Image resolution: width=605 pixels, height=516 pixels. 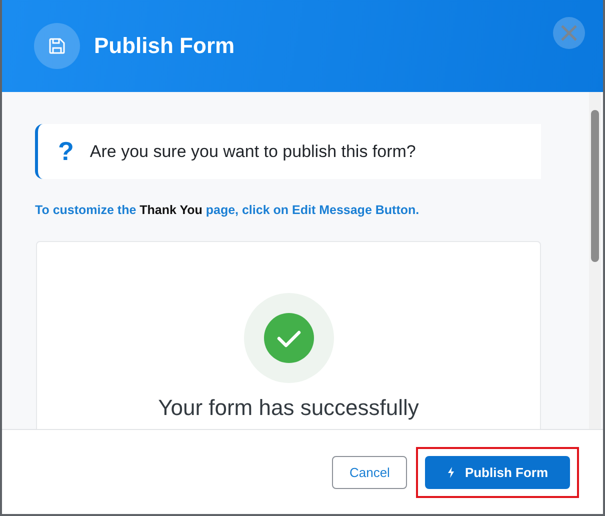 I want to click on close-icon, so click(x=569, y=33).